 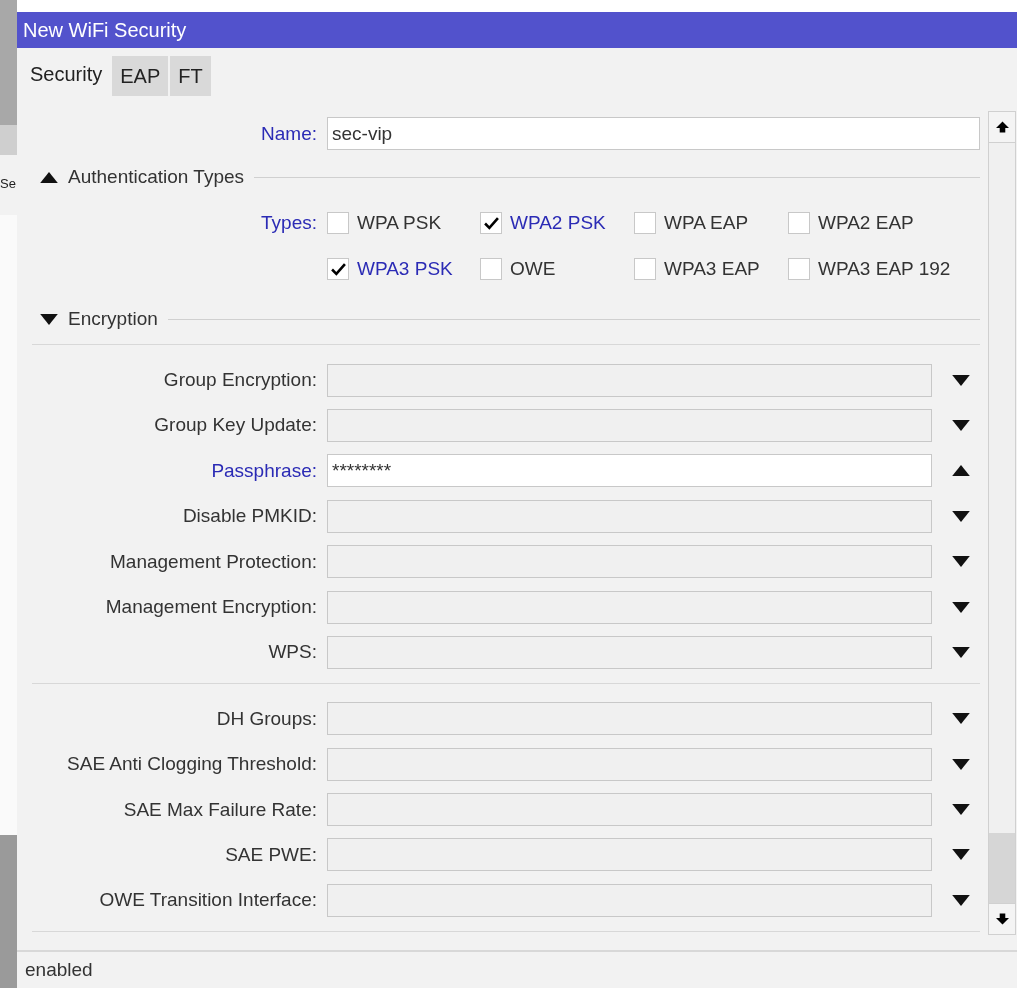 I want to click on checkbox-option: WPA PSK, so click(x=403, y=223).